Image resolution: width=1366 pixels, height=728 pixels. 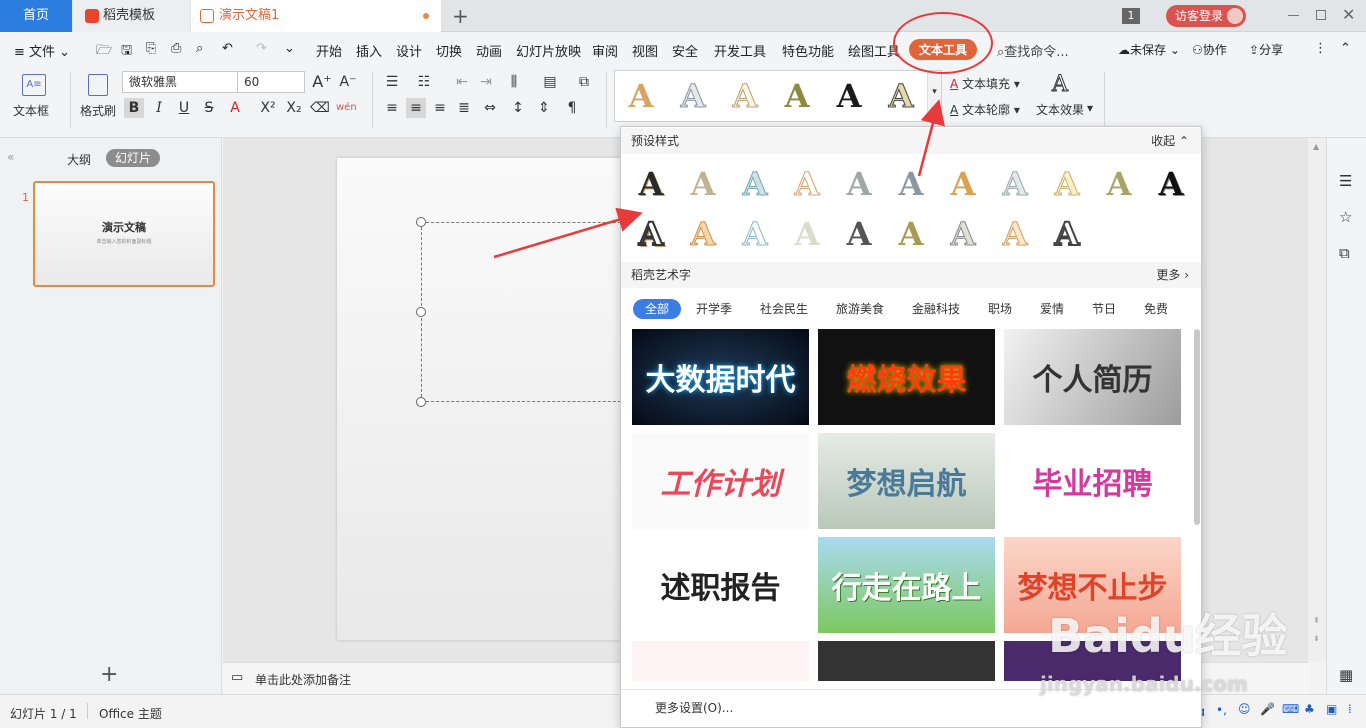 I want to click on watermark-url: jingyan.baidu.com, so click(x=1144, y=684).